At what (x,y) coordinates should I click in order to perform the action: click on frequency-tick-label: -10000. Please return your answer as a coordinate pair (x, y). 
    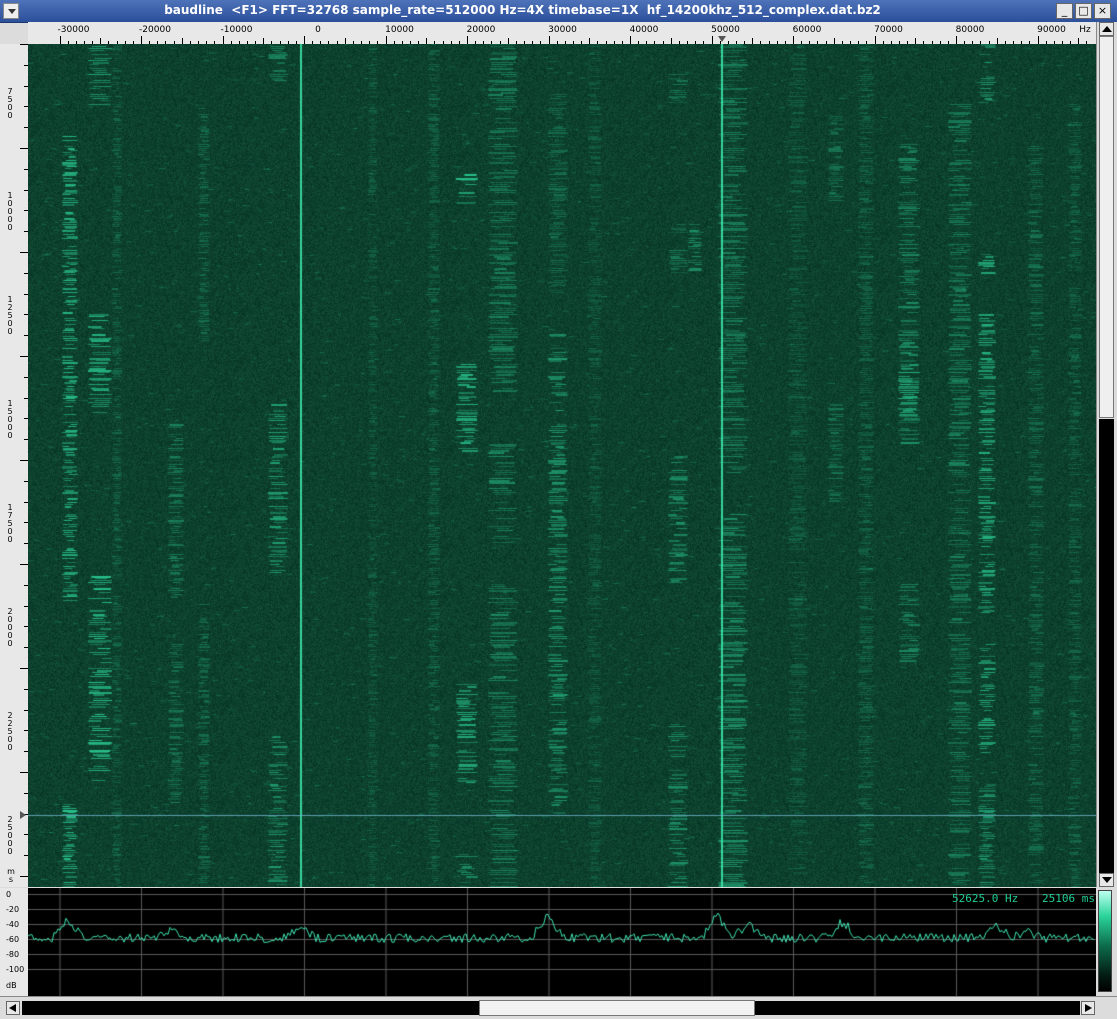
    Looking at the image, I should click on (236, 30).